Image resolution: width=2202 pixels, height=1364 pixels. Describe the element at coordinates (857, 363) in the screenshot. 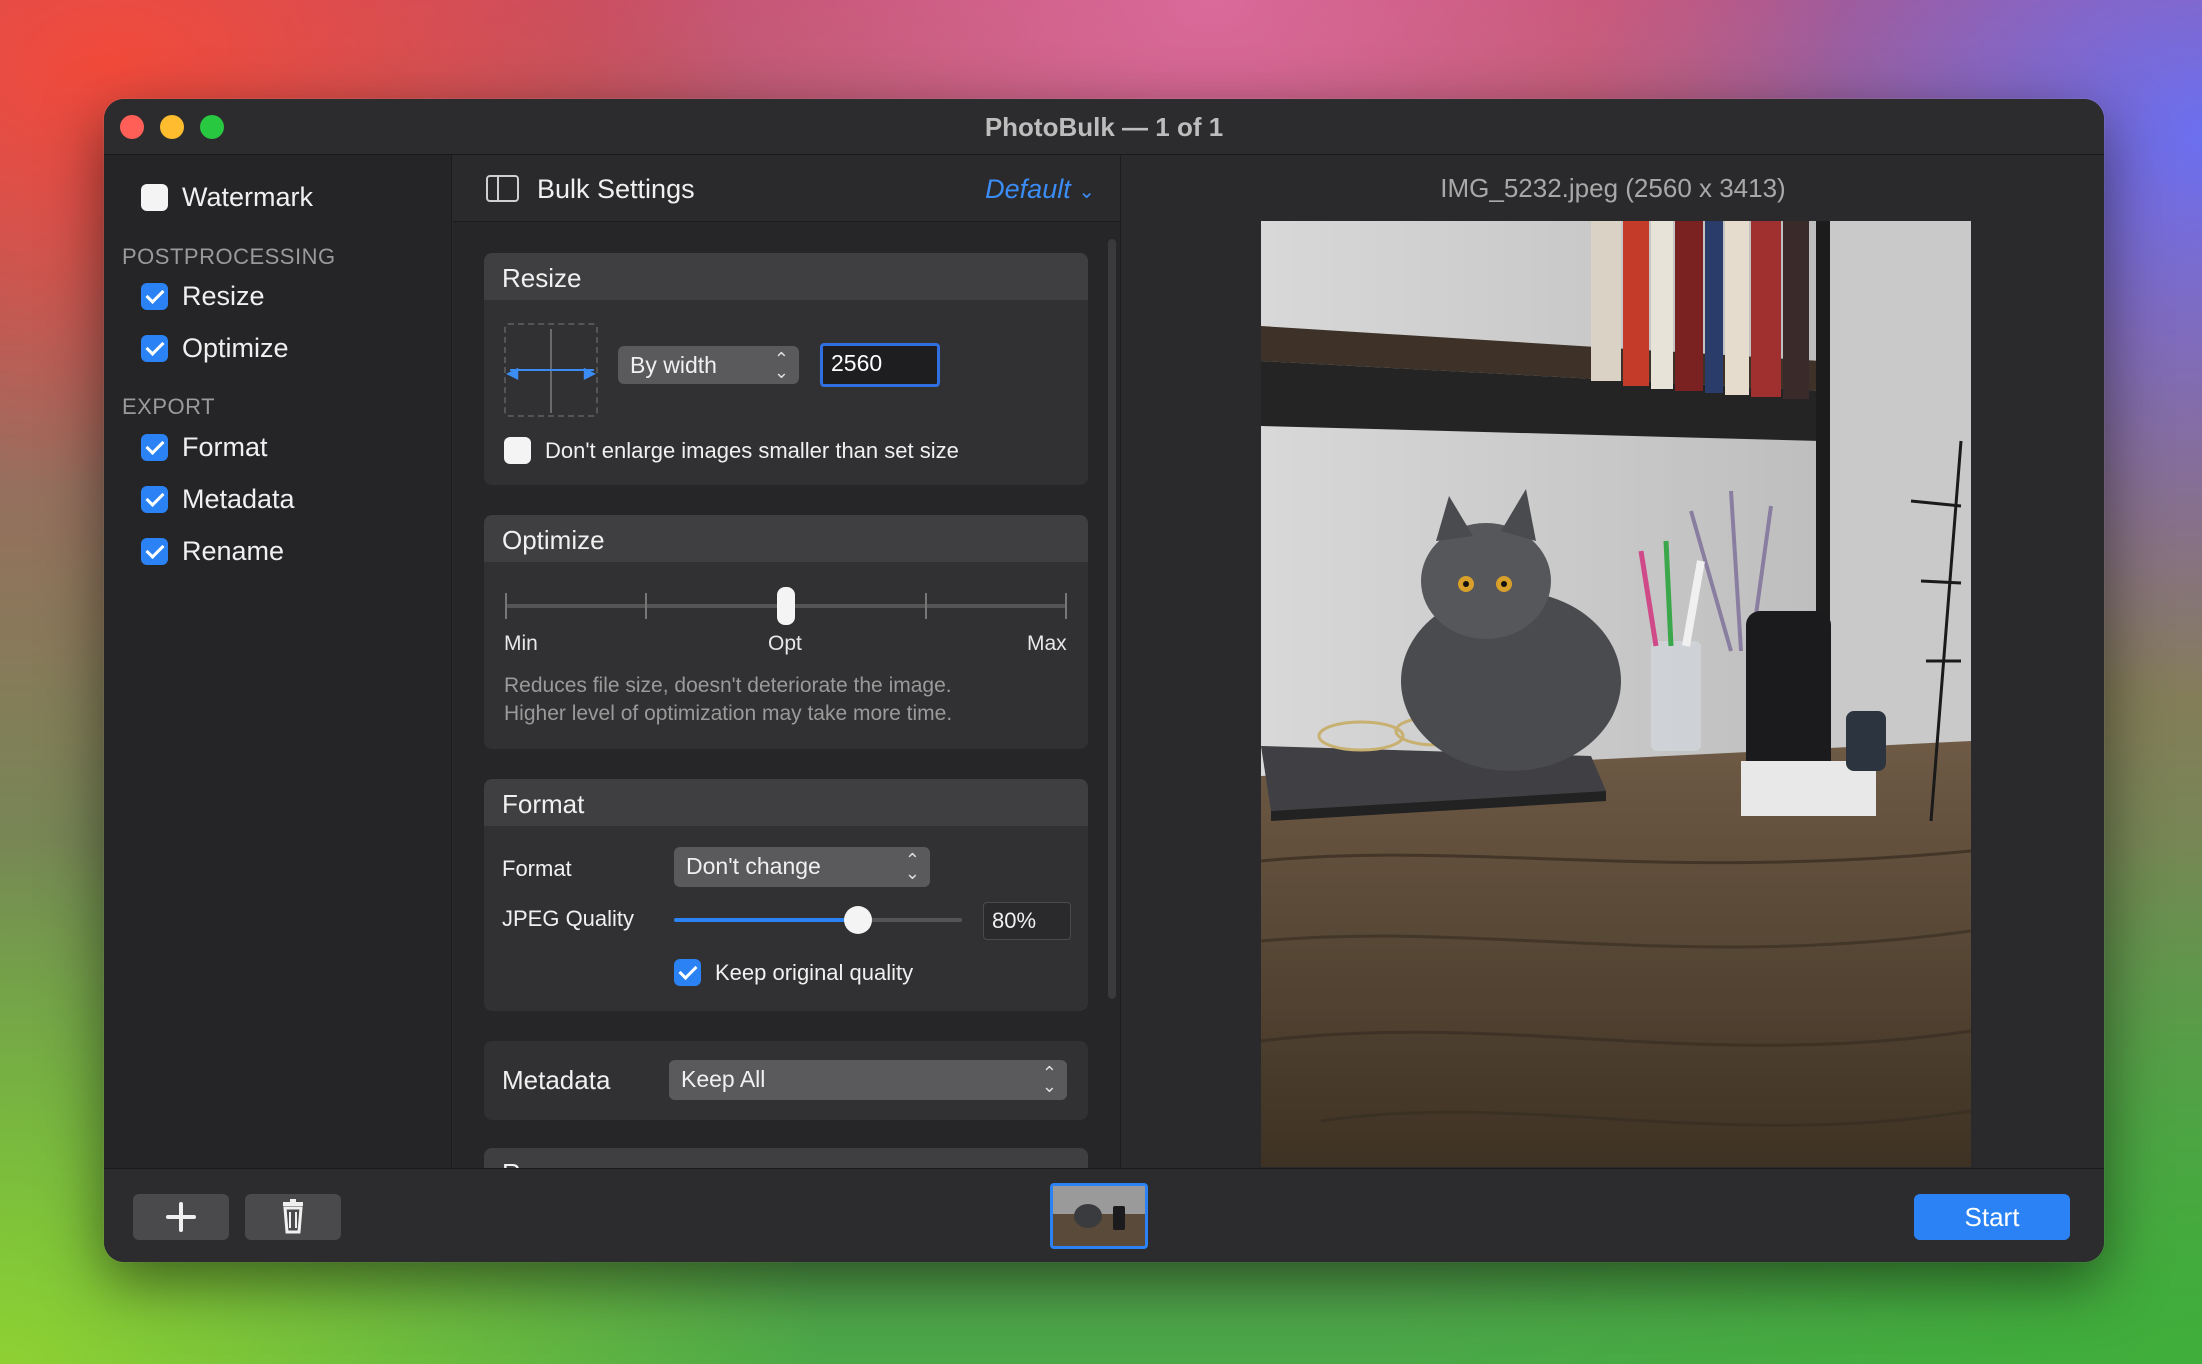

I see `resize-width-value: 2560` at that location.